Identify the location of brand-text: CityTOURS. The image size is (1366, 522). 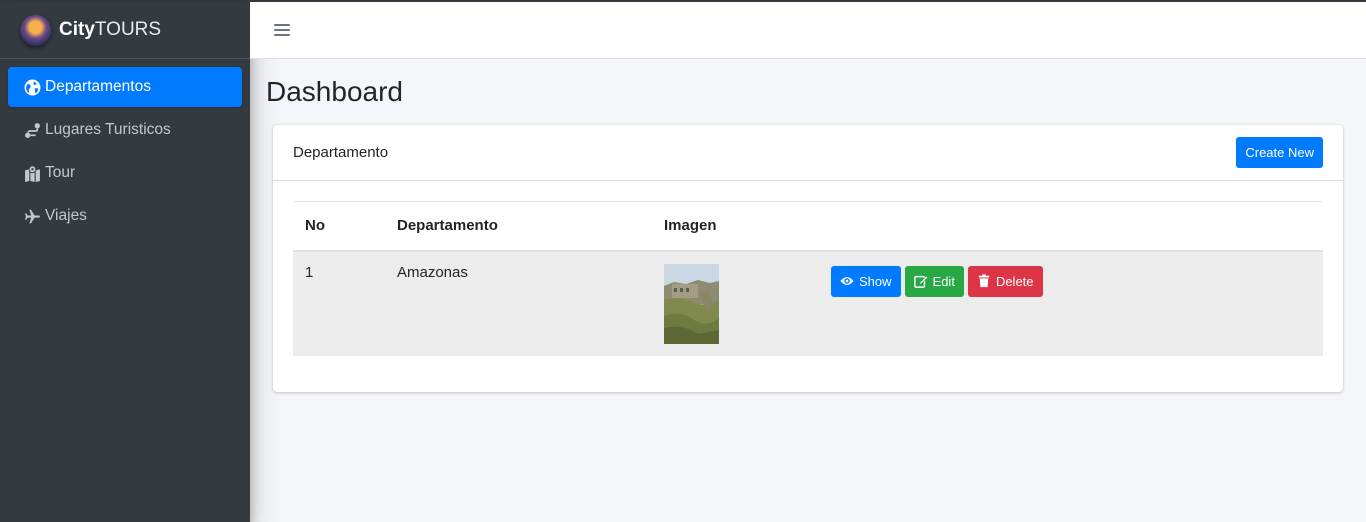
(110, 30).